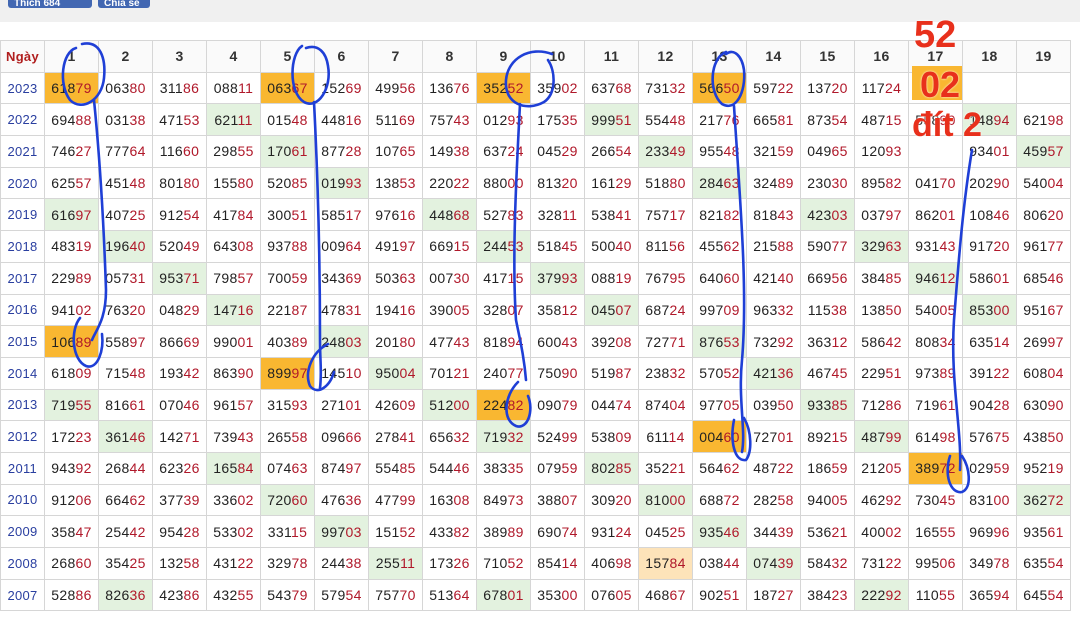 Image resolution: width=1080 pixels, height=634 pixels. Describe the element at coordinates (299, 119) in the screenshot. I see `result-tail: 48` at that location.